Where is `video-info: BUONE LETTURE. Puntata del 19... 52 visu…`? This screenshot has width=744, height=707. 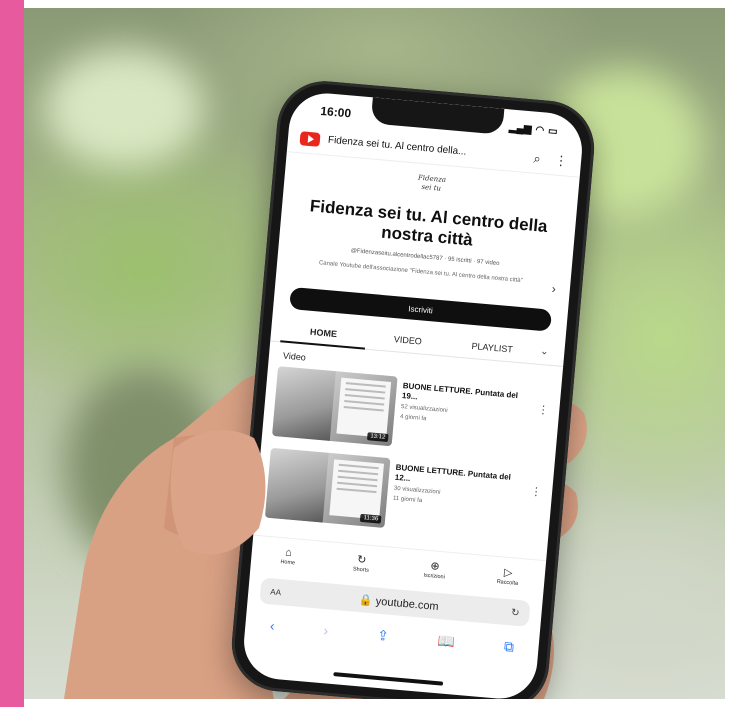 video-info: BUONE LETTURE. Puntata del 19... 52 visu… is located at coordinates (465, 420).